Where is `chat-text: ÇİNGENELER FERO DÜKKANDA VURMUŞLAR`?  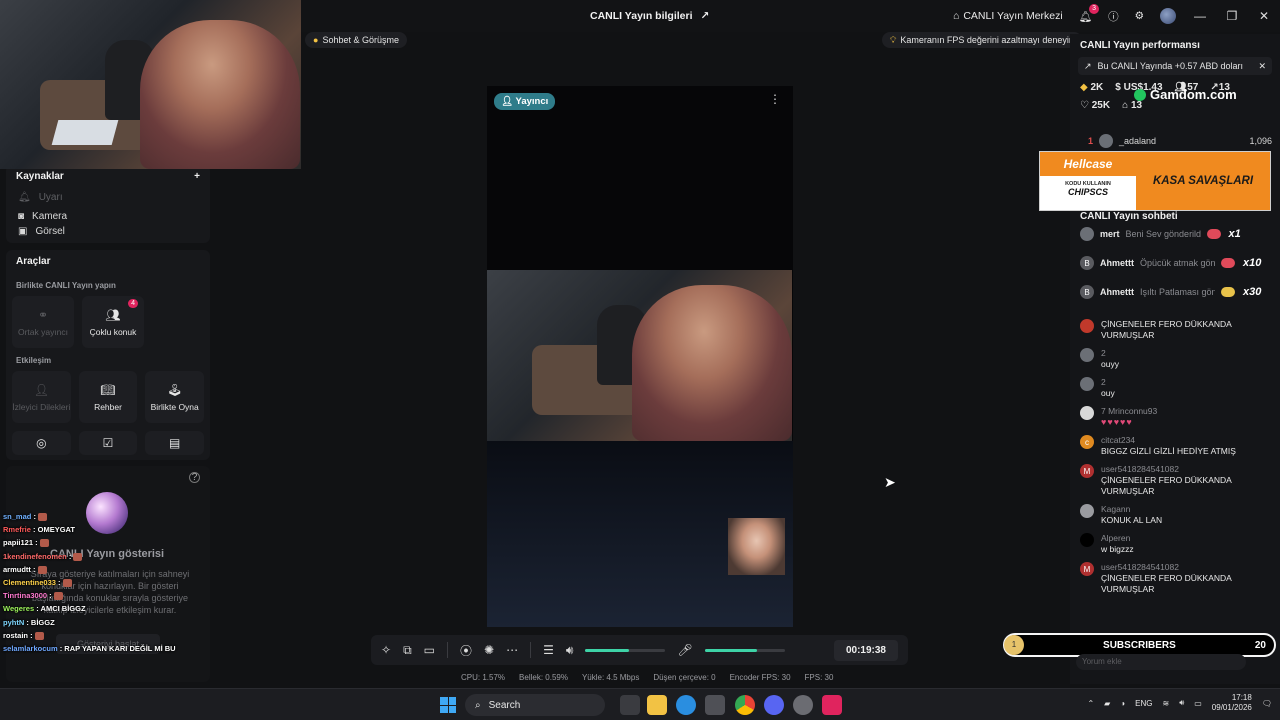
chat-text: ÇİNGENELER FERO DÜKKANDA VURMUŞLAR is located at coordinates (1166, 583).